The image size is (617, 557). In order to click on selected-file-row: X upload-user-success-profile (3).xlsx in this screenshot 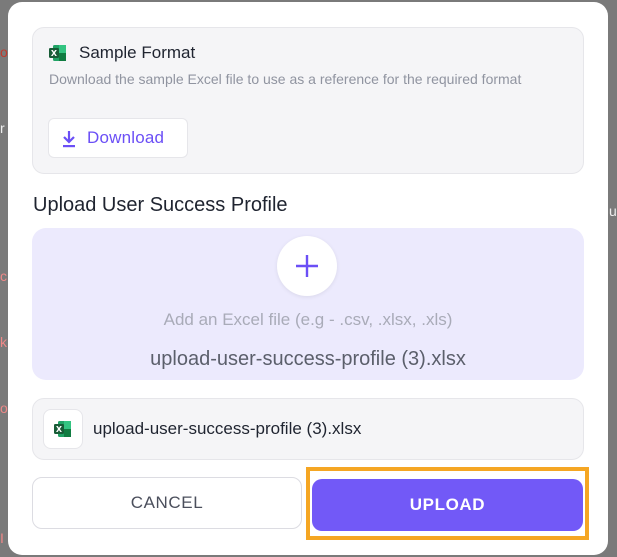, I will do `click(308, 429)`.